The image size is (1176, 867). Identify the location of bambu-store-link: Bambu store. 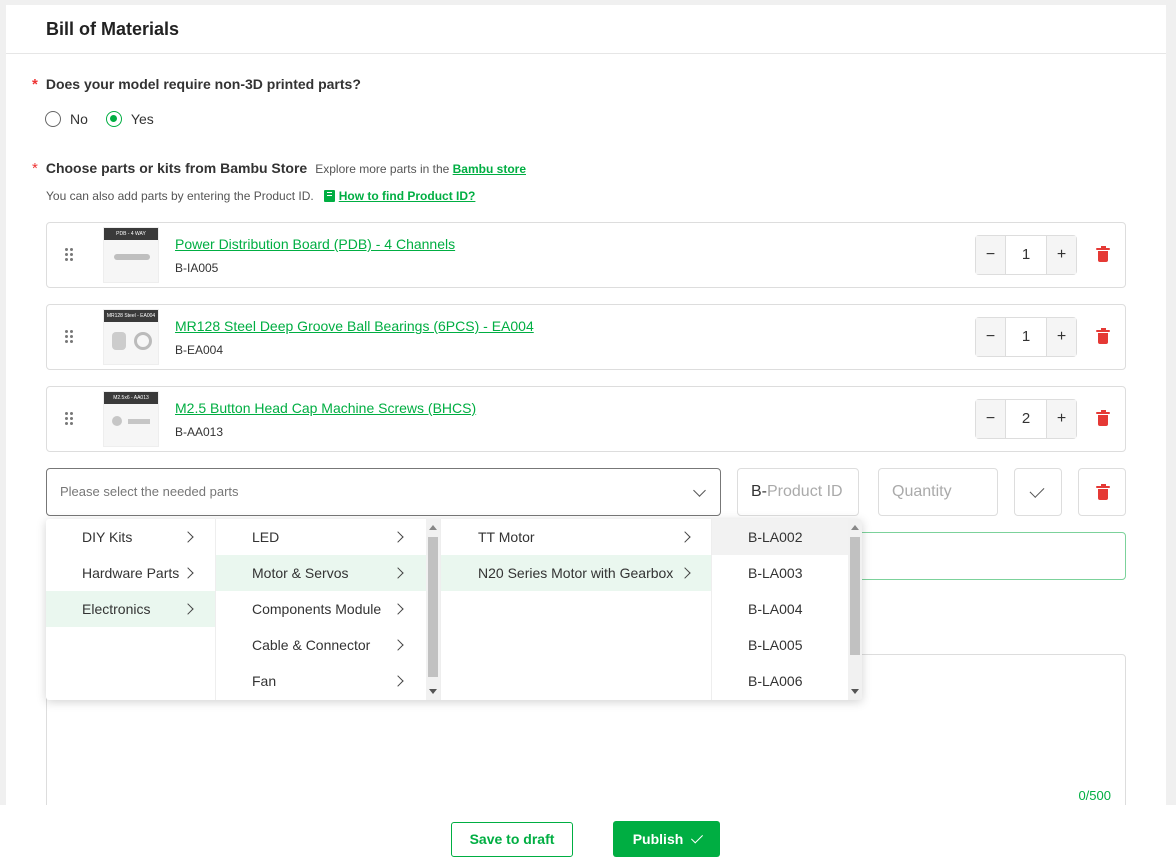
(489, 169).